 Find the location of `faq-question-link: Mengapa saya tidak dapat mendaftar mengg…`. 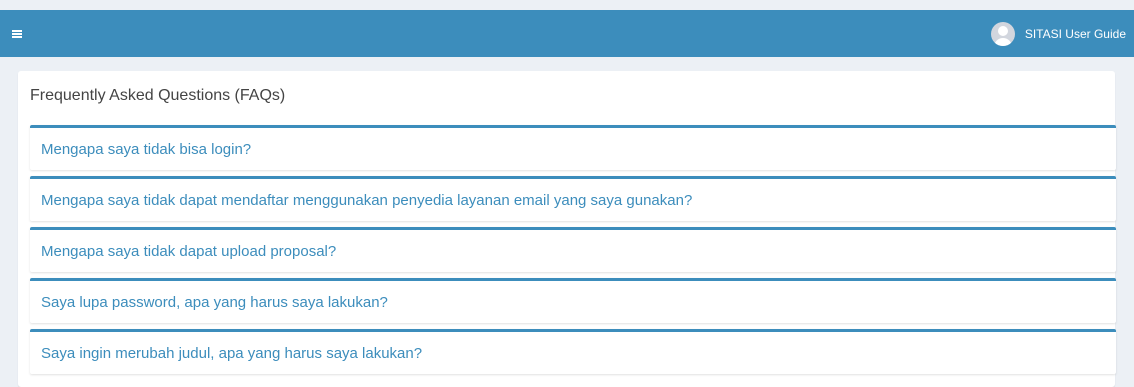

faq-question-link: Mengapa saya tidak dapat mendaftar mengg… is located at coordinates (366, 200).